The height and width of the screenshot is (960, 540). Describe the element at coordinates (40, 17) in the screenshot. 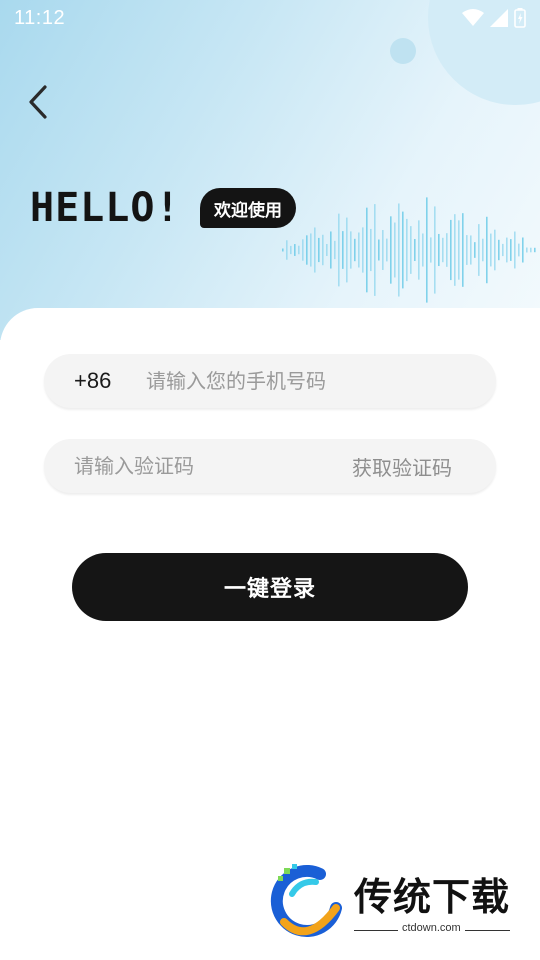

I see `status-time: 11:12` at that location.